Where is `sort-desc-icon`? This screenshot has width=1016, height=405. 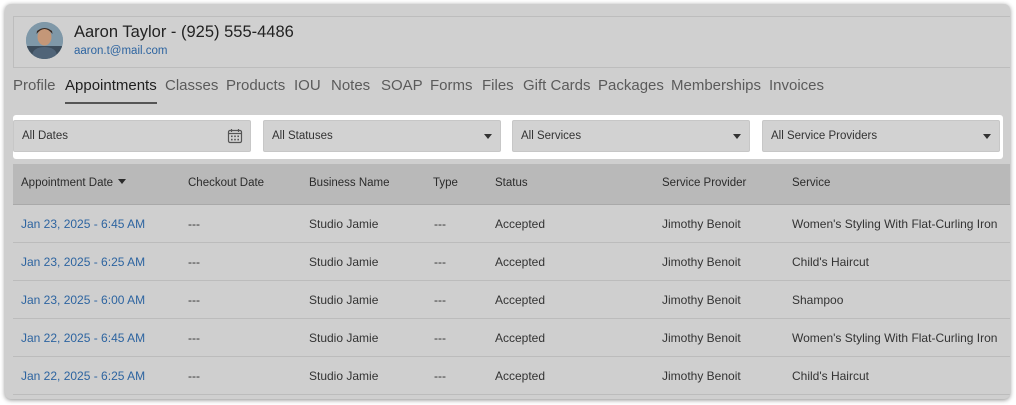 sort-desc-icon is located at coordinates (122, 181).